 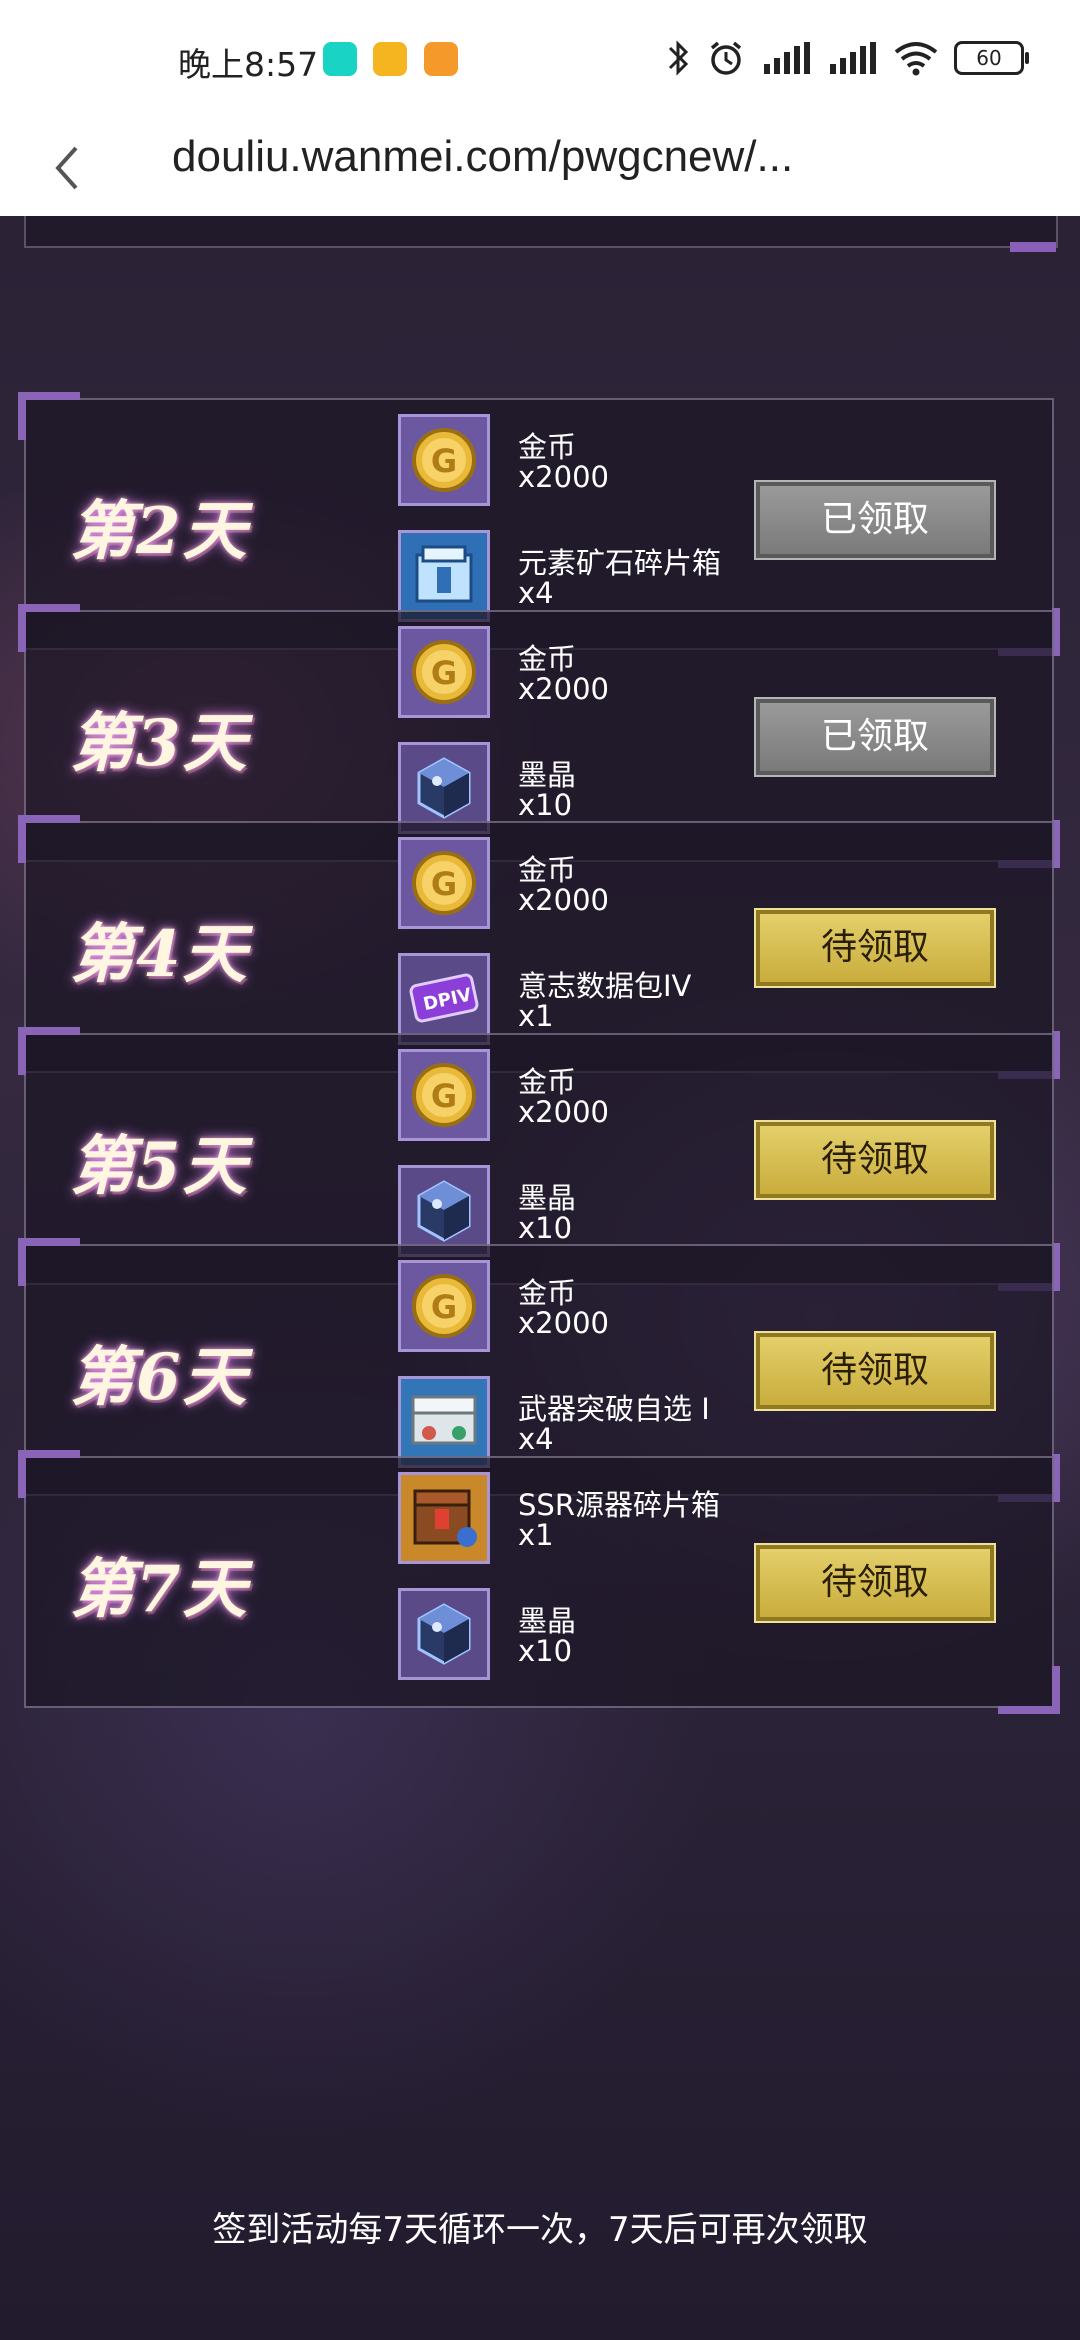 What do you see at coordinates (540, 2230) in the screenshot?
I see `cycle-note: 签到活动每7天循环一次，7天后可再次领取` at bounding box center [540, 2230].